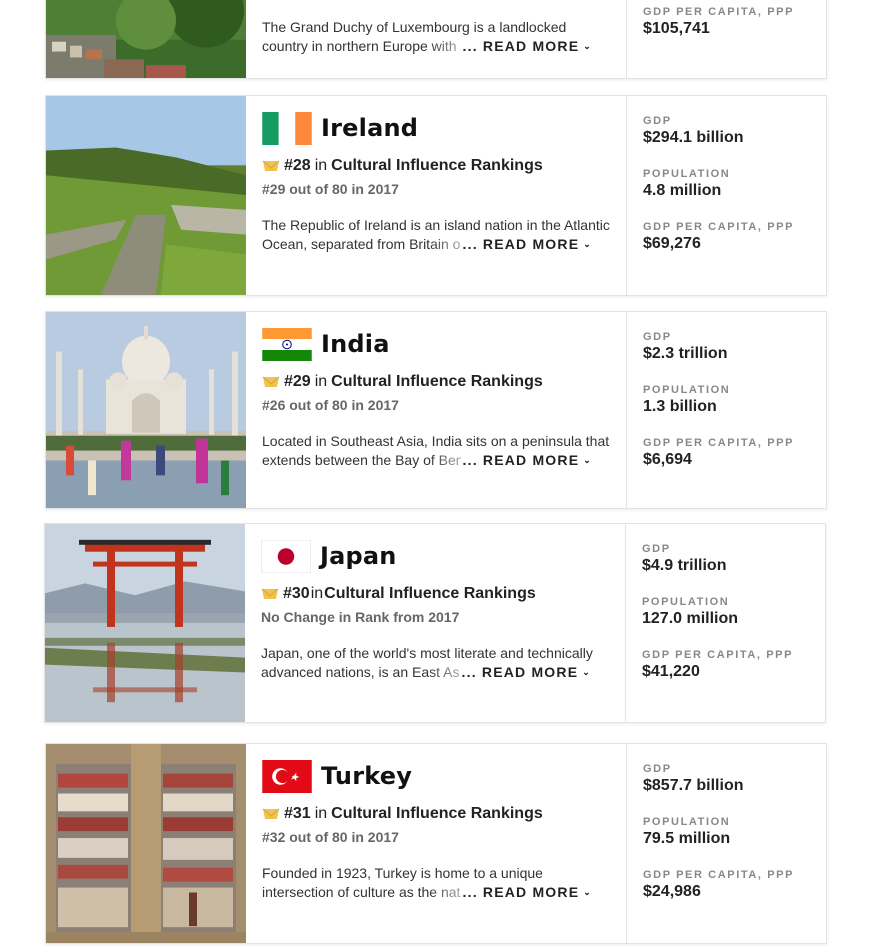  I want to click on country-name: Ireland, so click(369, 128).